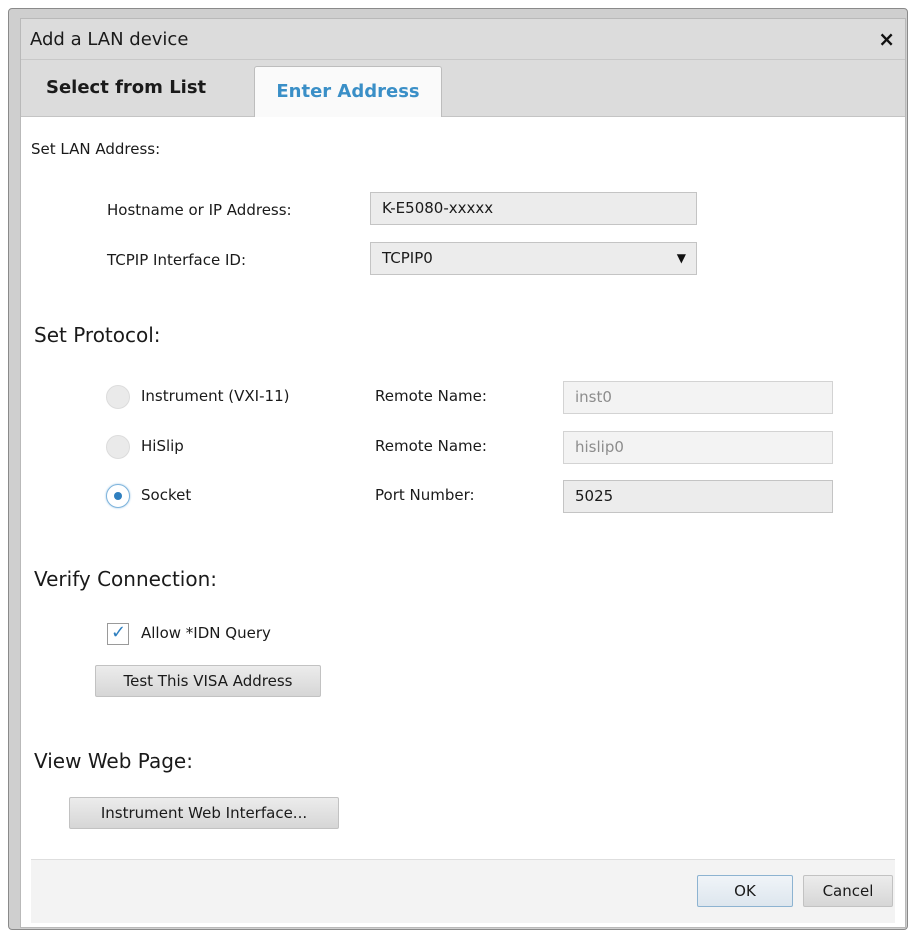 This screenshot has height=939, width=917. Describe the element at coordinates (533, 258) in the screenshot. I see `interface-id-select: TCPIP0 ▼` at that location.